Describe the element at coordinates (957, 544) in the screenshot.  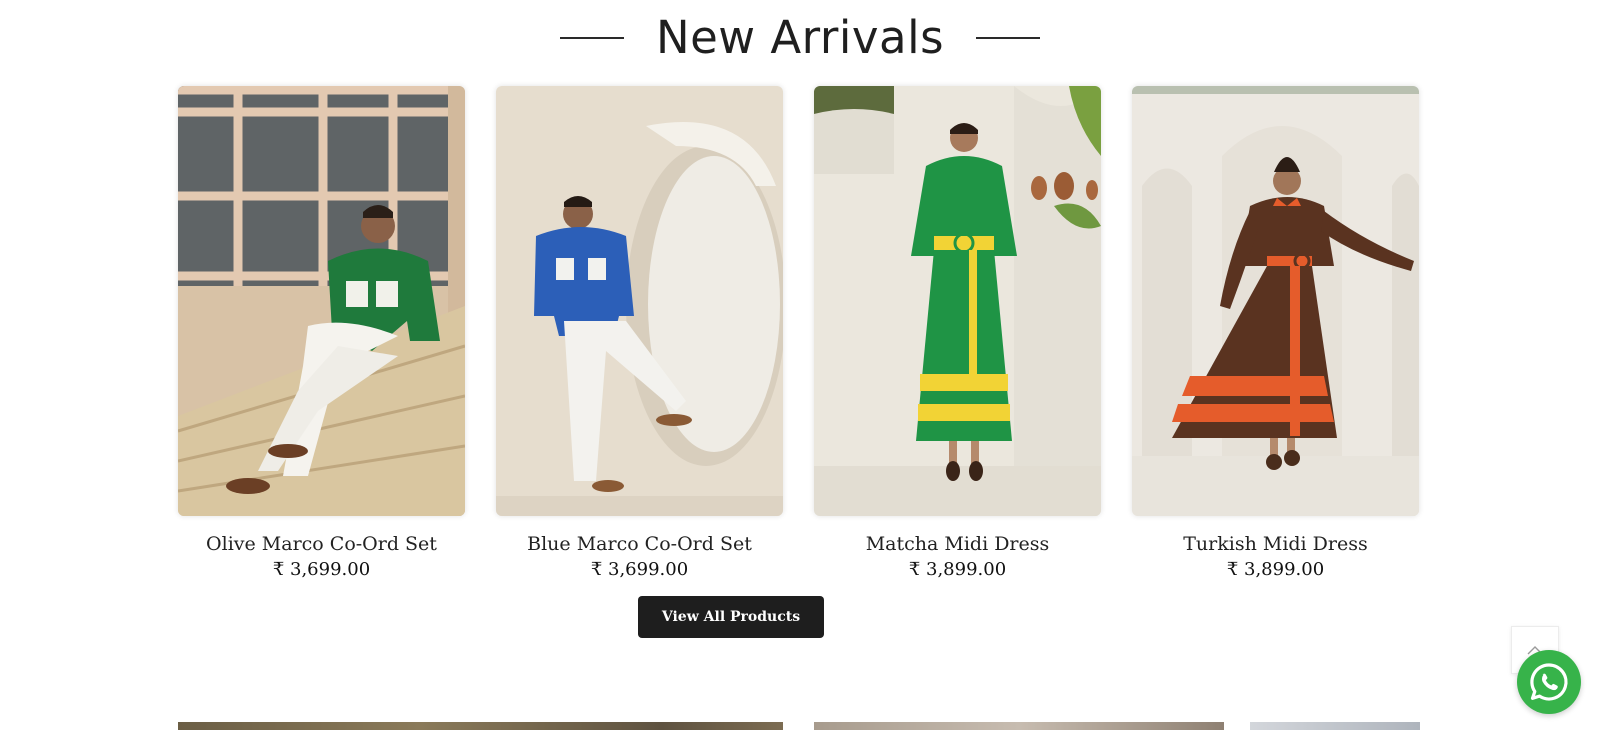
I see `product-name: Matcha Midi Dress` at that location.